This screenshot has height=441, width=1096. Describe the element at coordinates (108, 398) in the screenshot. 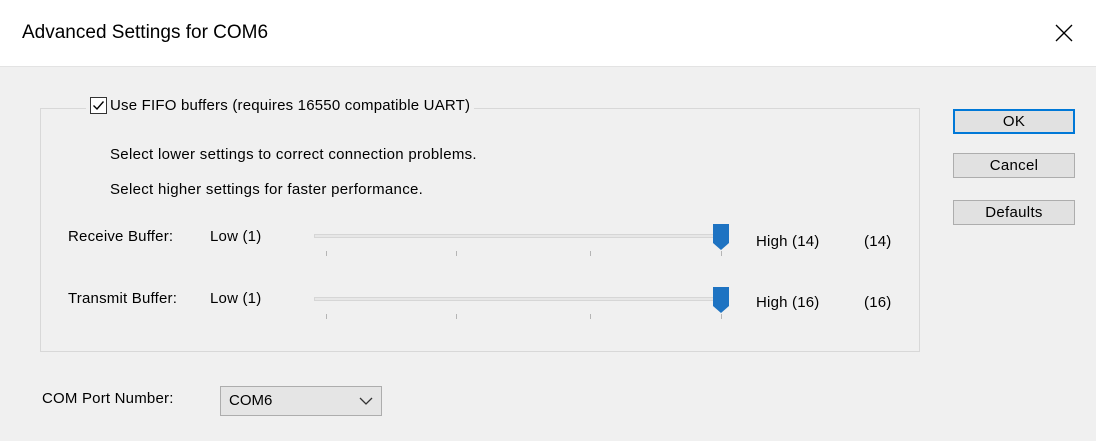

I see `com-port-label: COM Port Number:` at that location.